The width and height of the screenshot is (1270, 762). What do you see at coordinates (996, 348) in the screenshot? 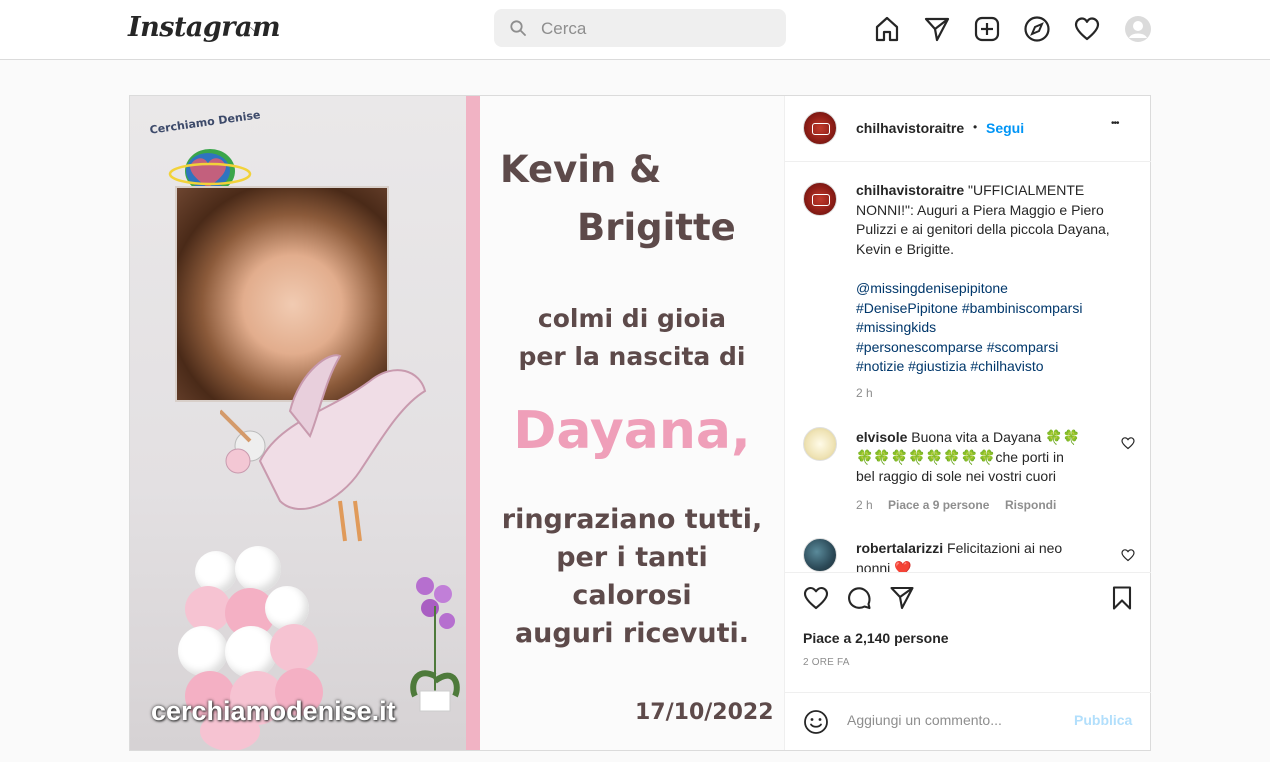
I see `hashtags-line: #personescomparse #scomparsi` at bounding box center [996, 348].